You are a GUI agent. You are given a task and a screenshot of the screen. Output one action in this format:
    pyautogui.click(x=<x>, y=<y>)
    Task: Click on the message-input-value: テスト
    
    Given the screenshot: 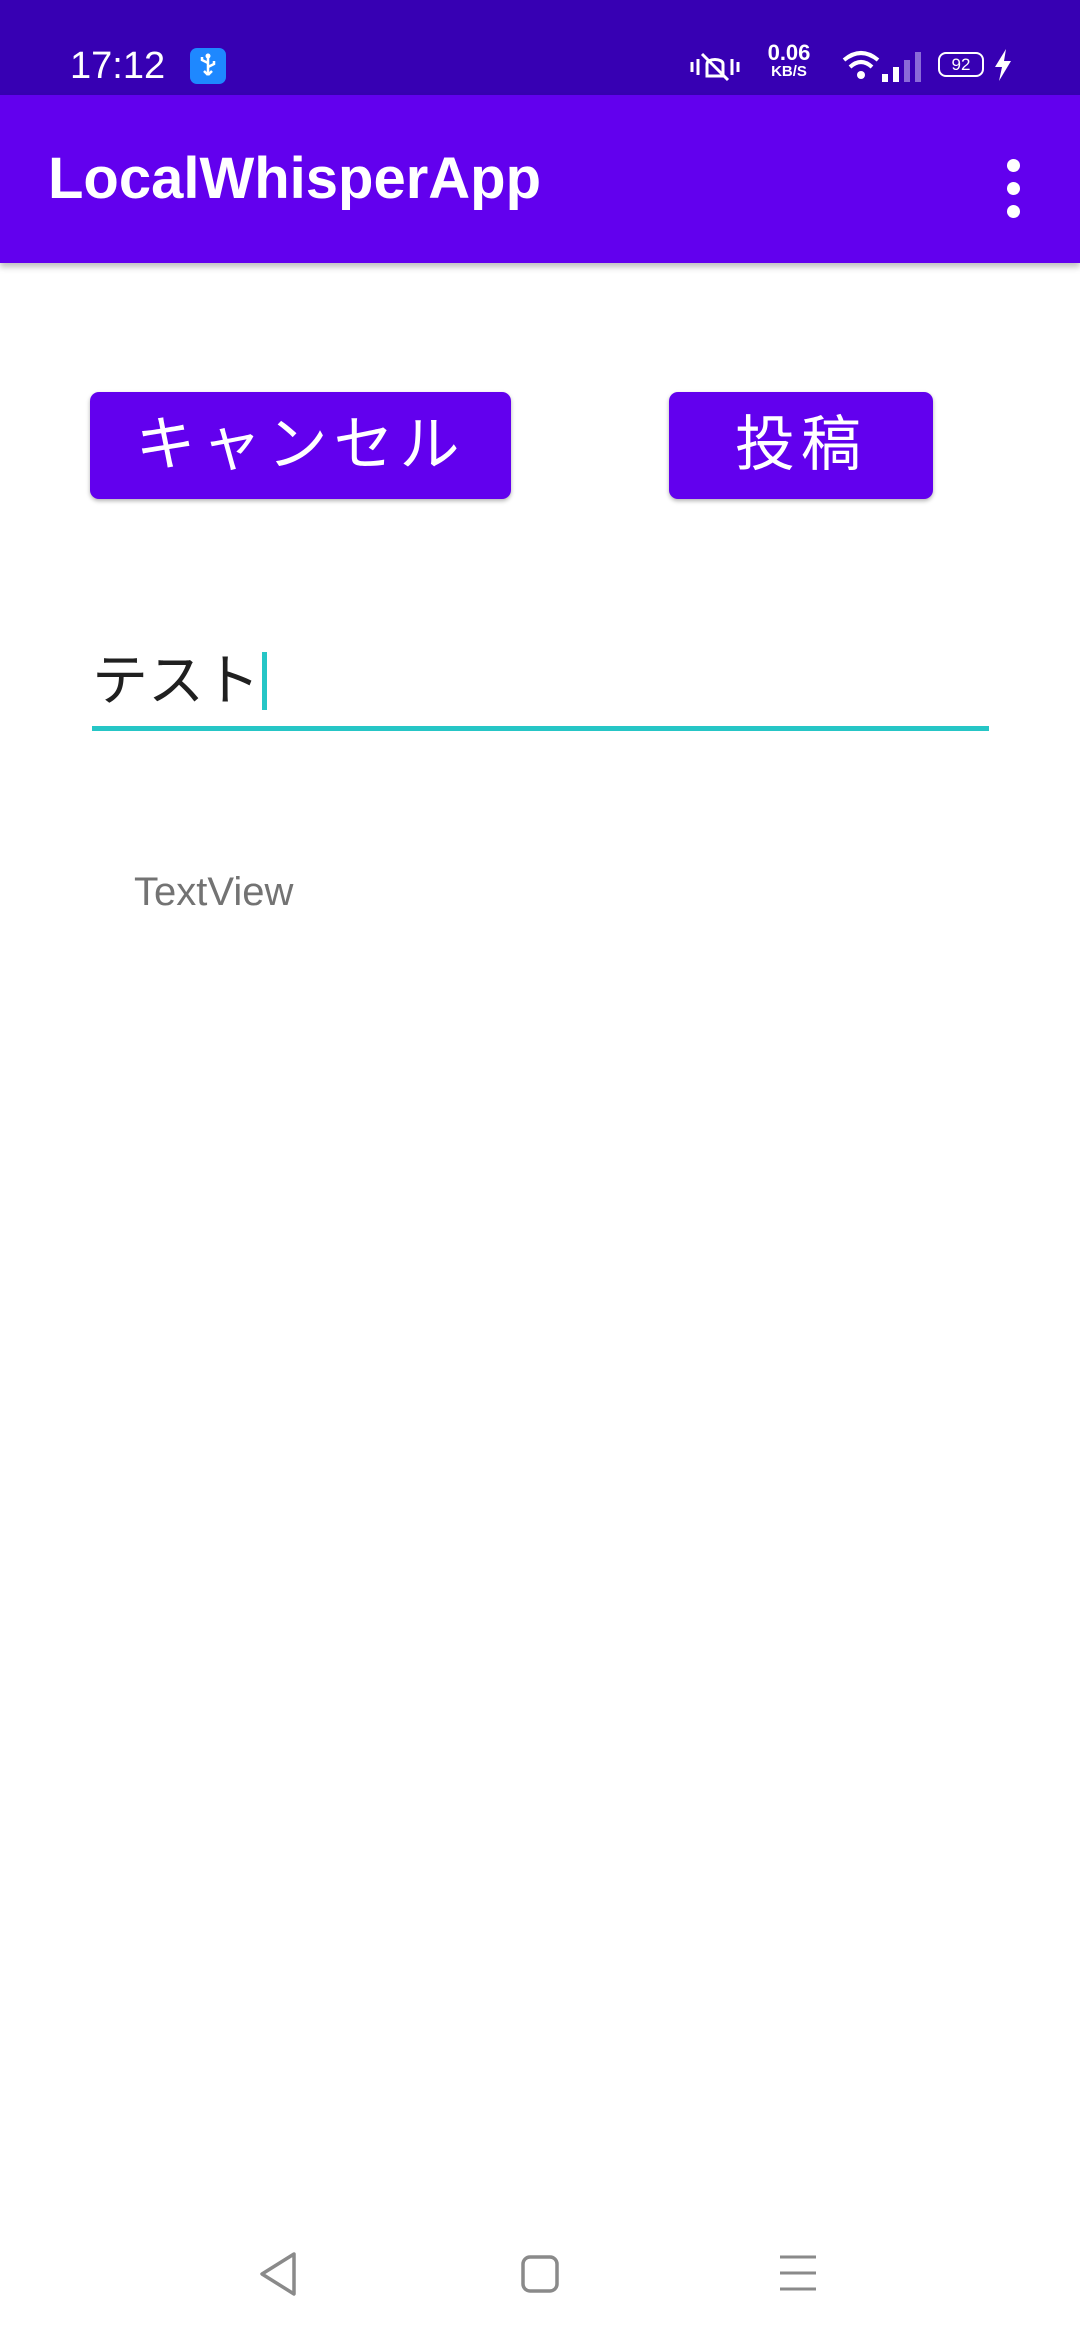 What is the action you would take?
    pyautogui.click(x=176, y=681)
    